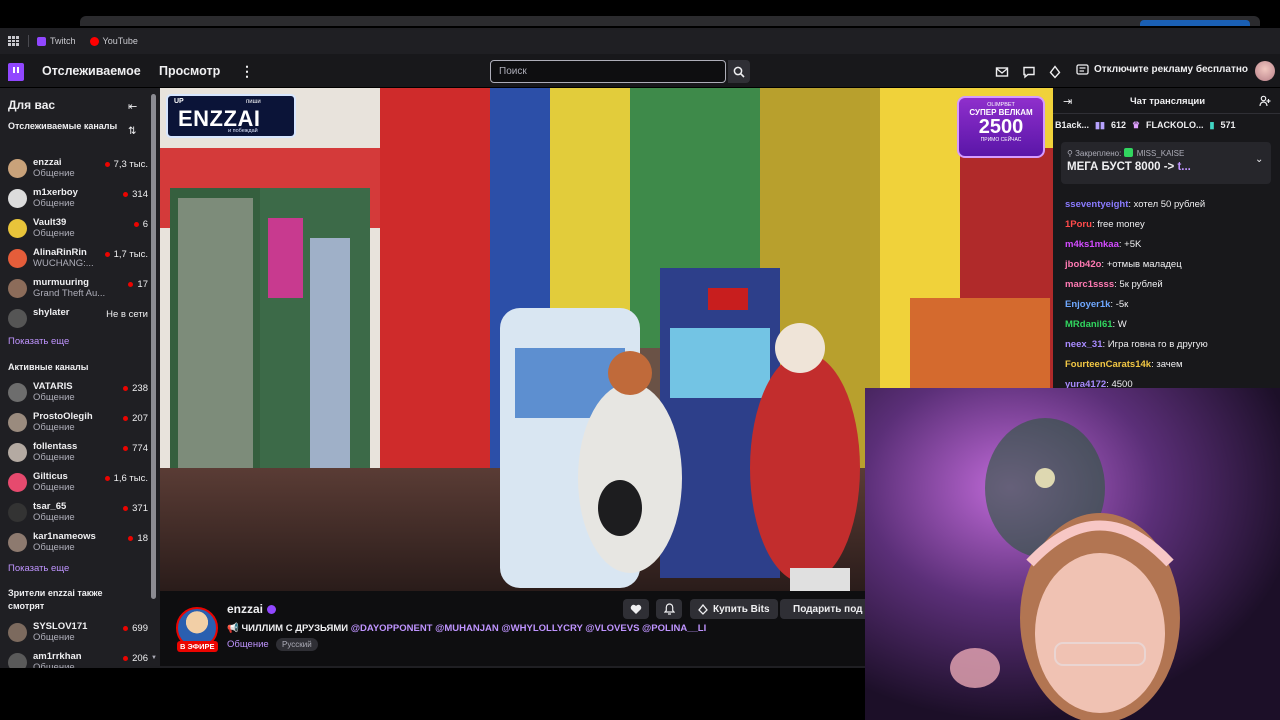  Describe the element at coordinates (56, 41) in the screenshot. I see `bookmark-twitch: Twitch` at that location.